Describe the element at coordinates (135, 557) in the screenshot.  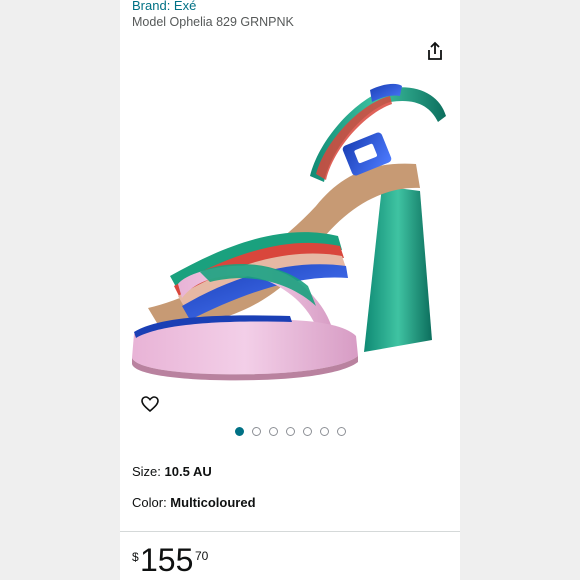
I see `price-currency: $` at that location.